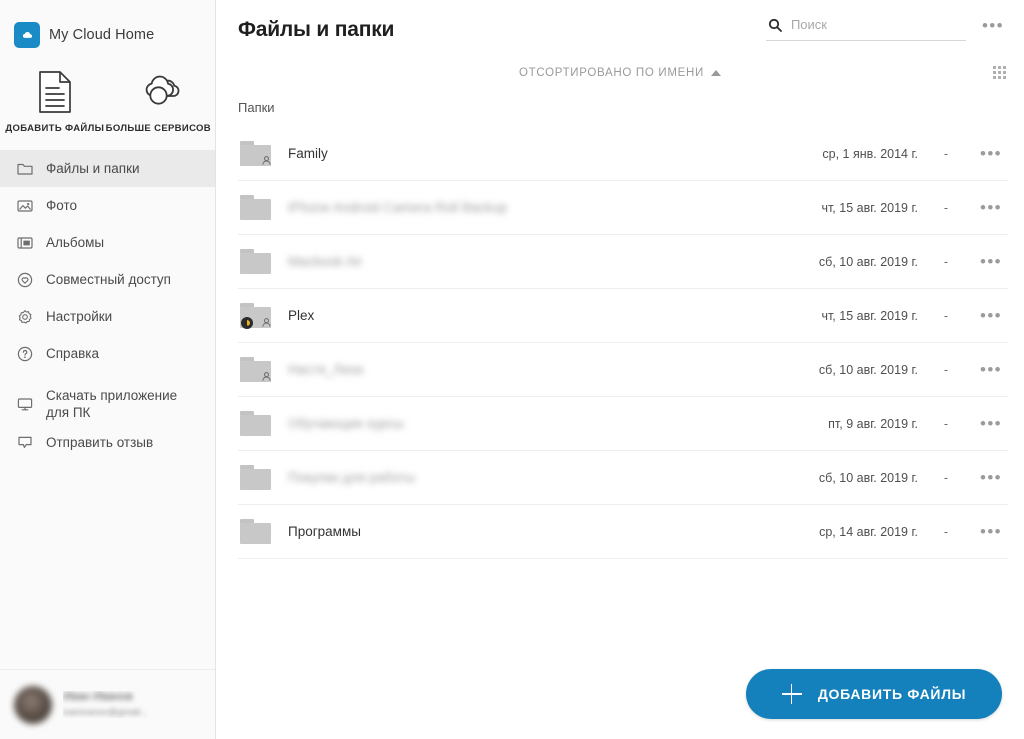 The height and width of the screenshot is (739, 1024). What do you see at coordinates (398, 207) in the screenshot?
I see `row-name: iPhone Android Camera Roll Backup` at bounding box center [398, 207].